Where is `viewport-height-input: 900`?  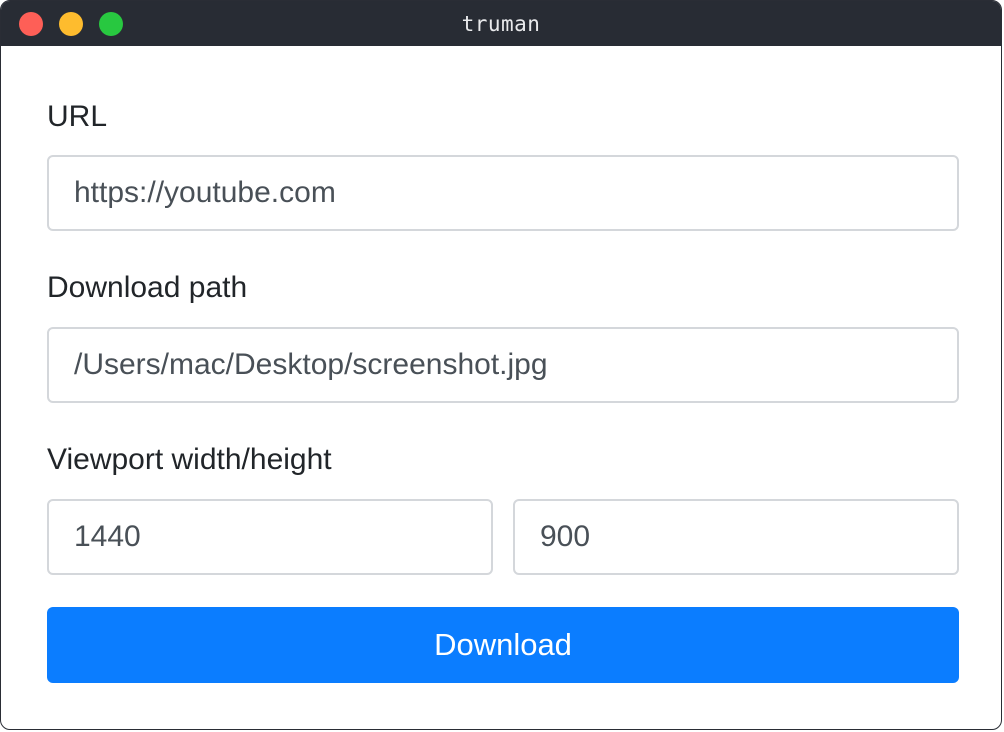 viewport-height-input: 900 is located at coordinates (736, 537).